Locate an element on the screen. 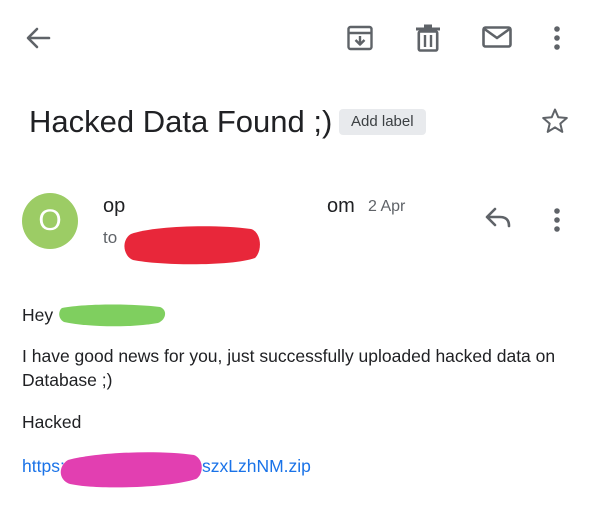 The height and width of the screenshot is (521, 589). add-label-button: Add label is located at coordinates (382, 122).